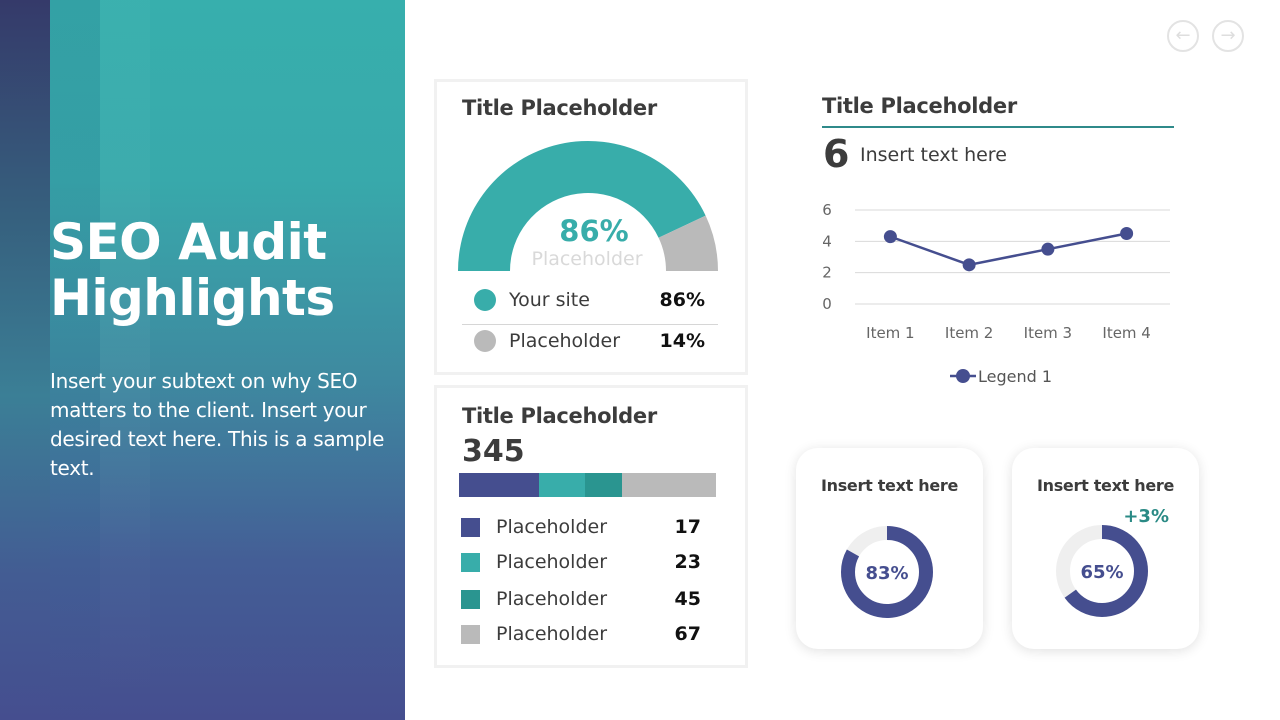 The height and width of the screenshot is (720, 1280). Describe the element at coordinates (687, 527) in the screenshot. I see `bar-legend-value: 17` at that location.